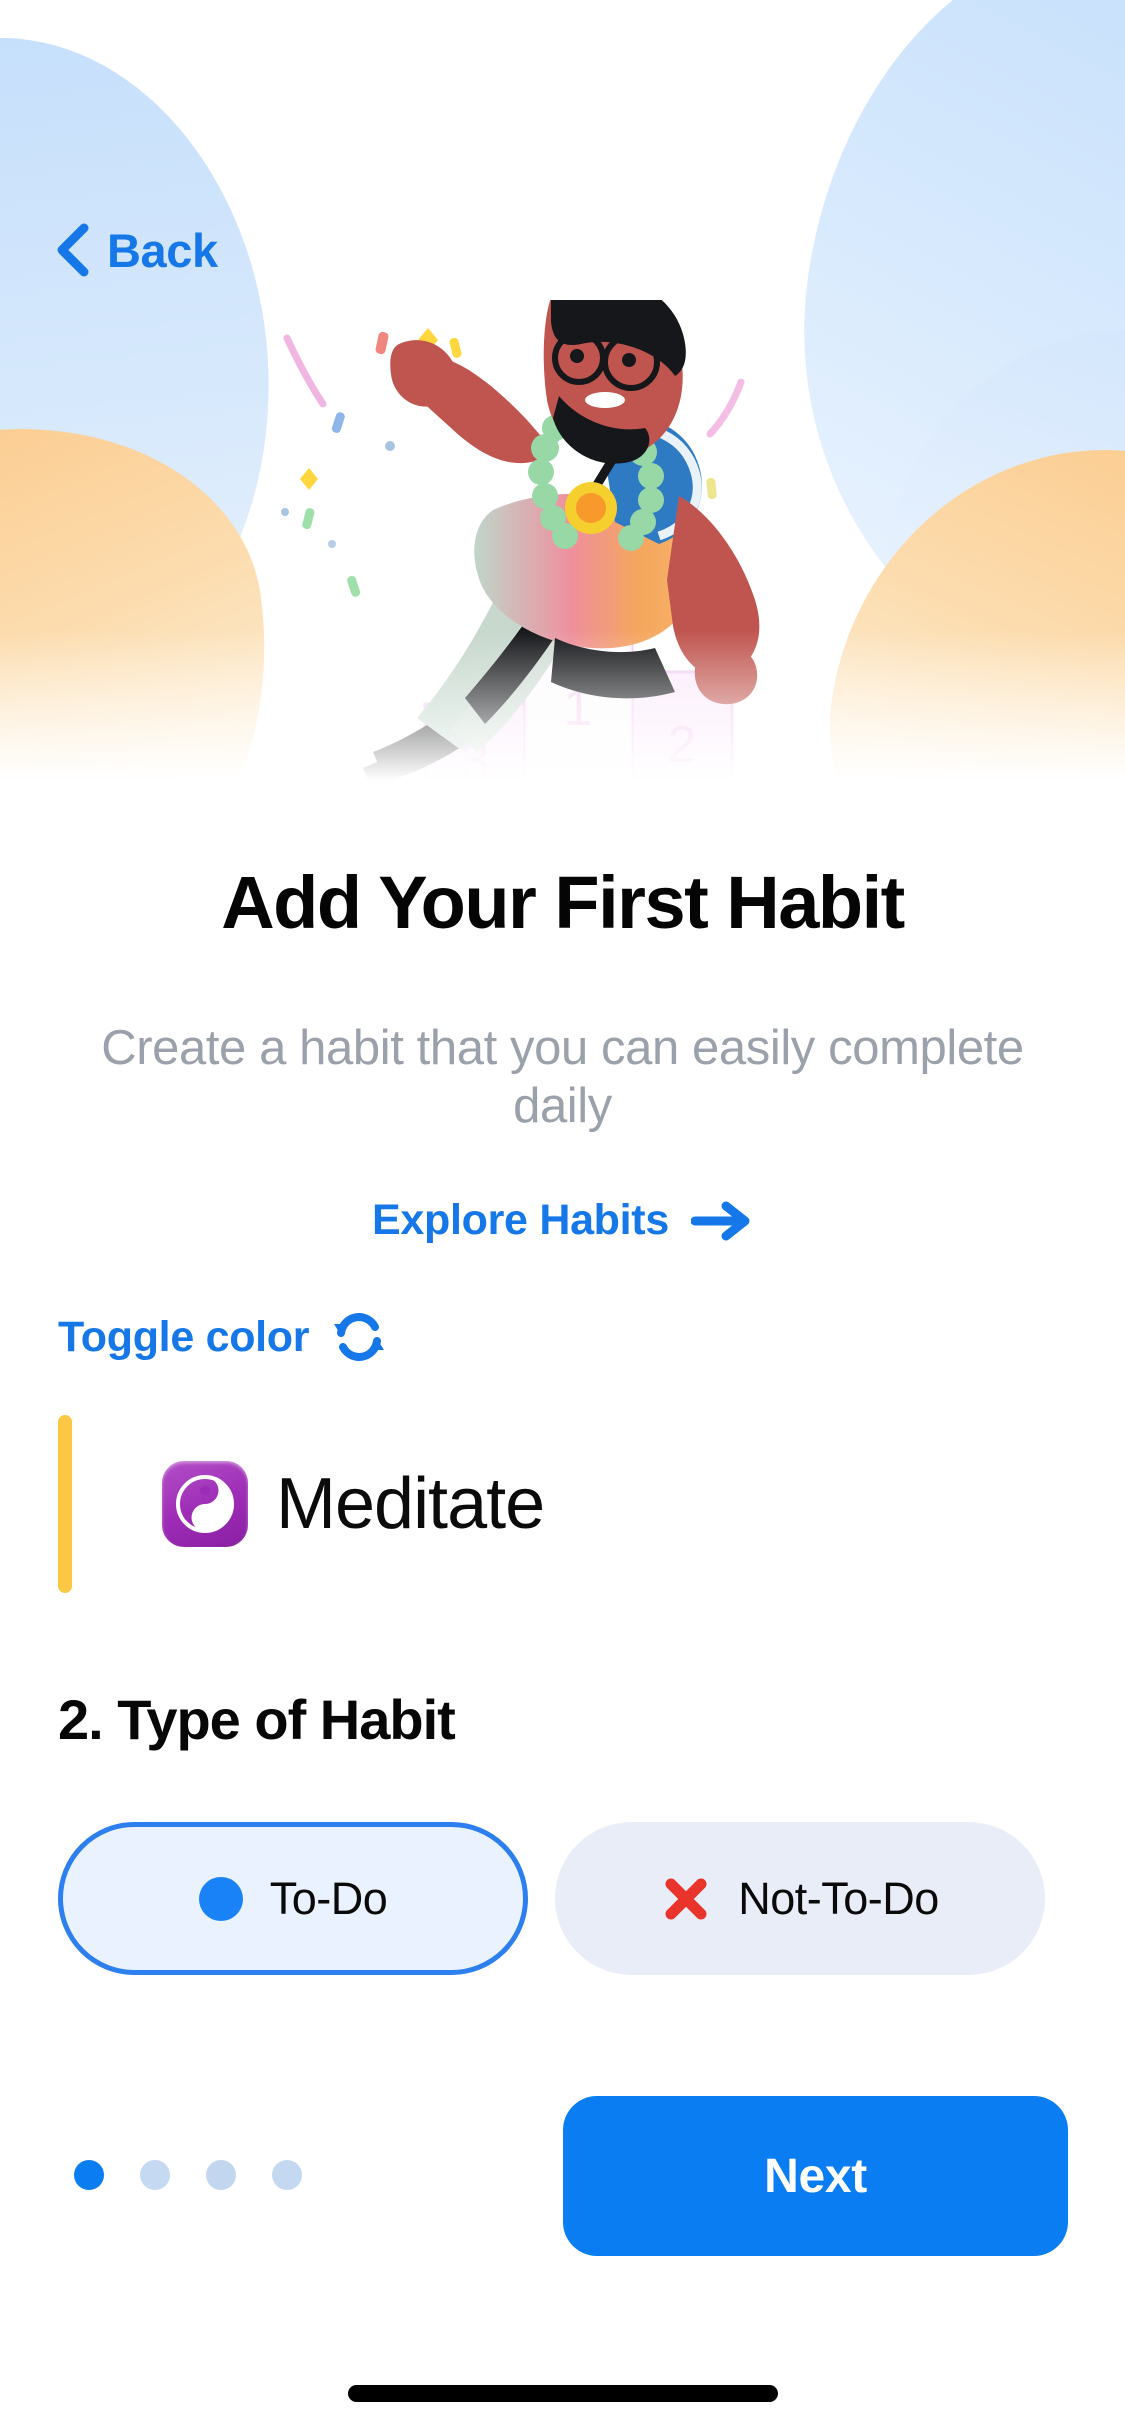 The height and width of the screenshot is (2436, 1125). I want to click on back-button: Back, so click(136, 250).